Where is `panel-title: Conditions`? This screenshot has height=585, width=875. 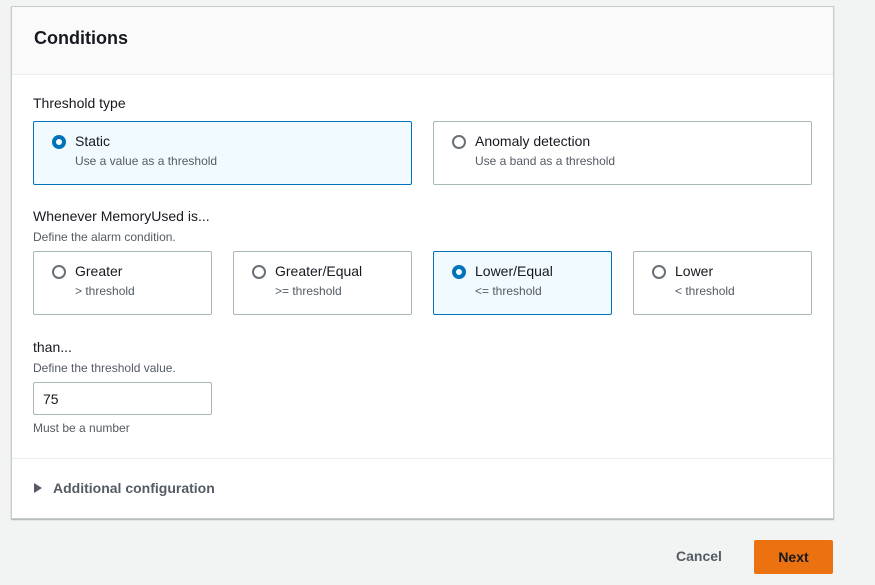 panel-title: Conditions is located at coordinates (81, 38).